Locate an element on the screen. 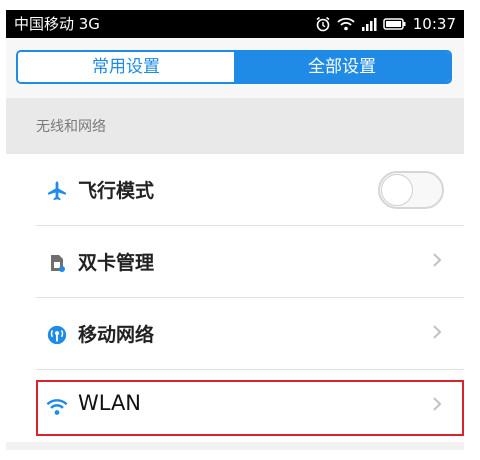 Image resolution: width=480 pixels, height=460 pixels. signal-icon is located at coordinates (369, 24).